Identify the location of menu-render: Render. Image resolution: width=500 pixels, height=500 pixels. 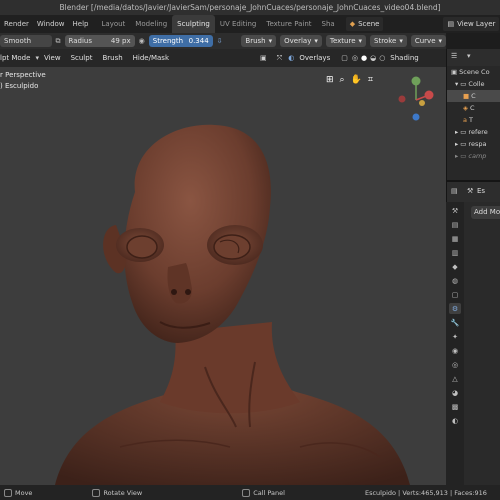
(16, 24).